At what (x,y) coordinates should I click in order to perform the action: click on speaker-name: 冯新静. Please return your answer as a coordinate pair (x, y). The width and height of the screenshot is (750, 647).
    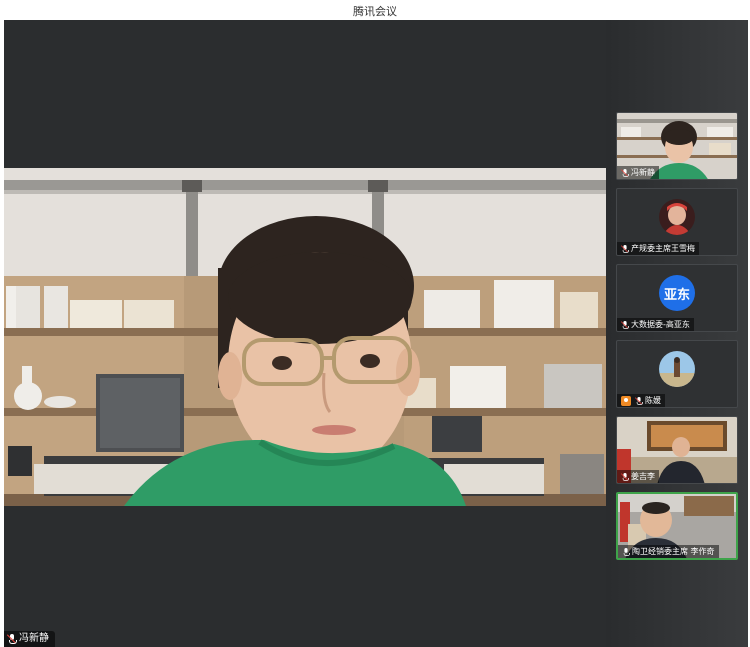
    Looking at the image, I should click on (34, 638).